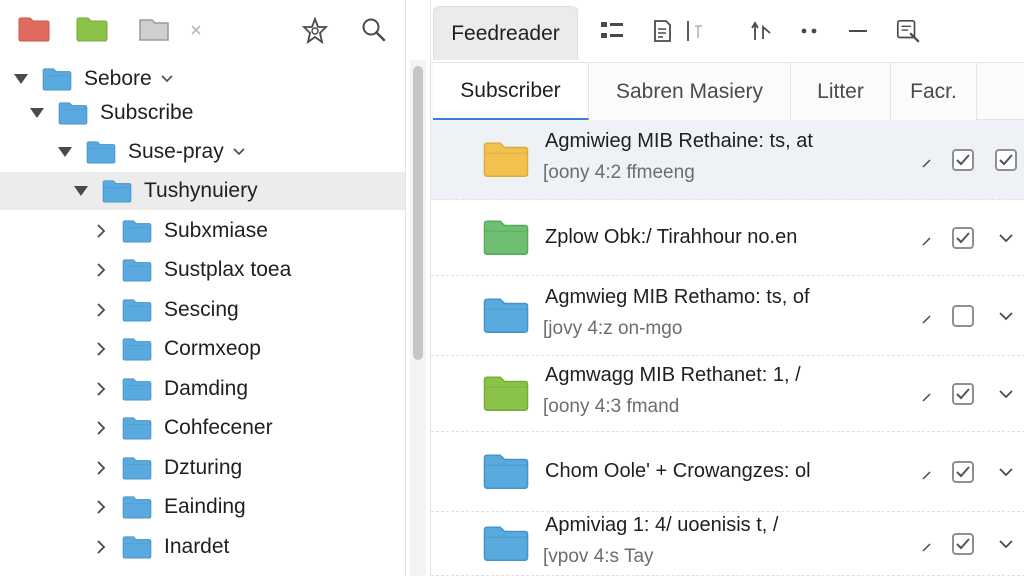 The width and height of the screenshot is (1024, 576). What do you see at coordinates (92, 29) in the screenshot?
I see `green-folder-icon` at bounding box center [92, 29].